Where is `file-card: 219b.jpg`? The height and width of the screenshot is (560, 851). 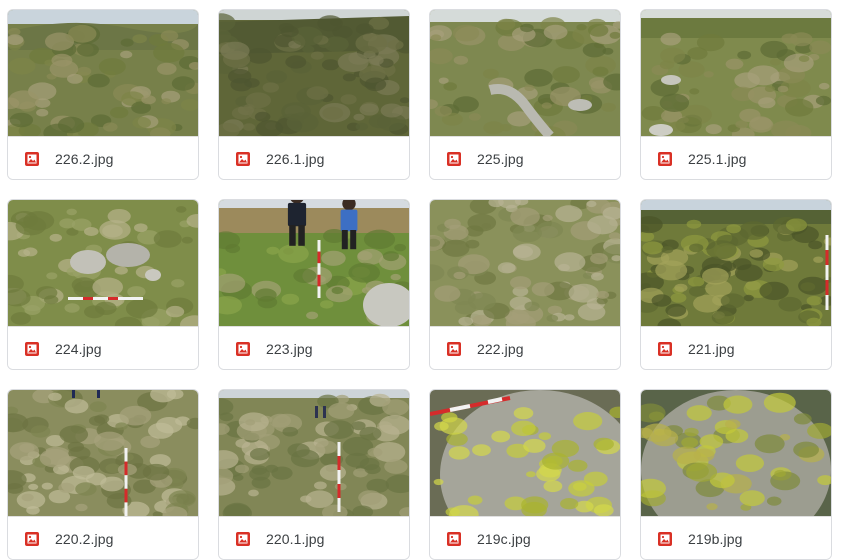
file-card: 219b.jpg is located at coordinates (736, 474).